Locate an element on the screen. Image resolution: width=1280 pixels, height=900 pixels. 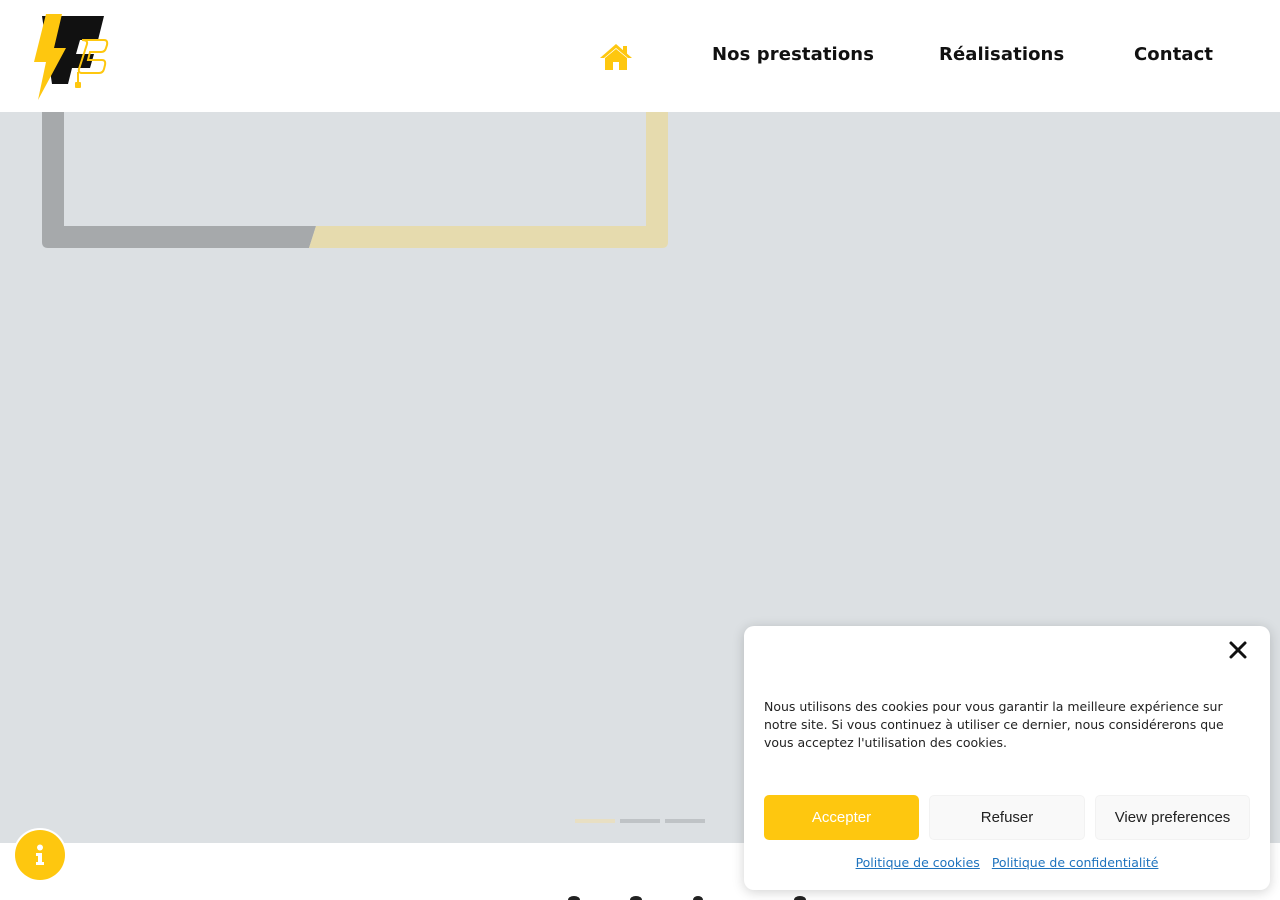
cookie-accept-button: Accepter is located at coordinates (841, 817).